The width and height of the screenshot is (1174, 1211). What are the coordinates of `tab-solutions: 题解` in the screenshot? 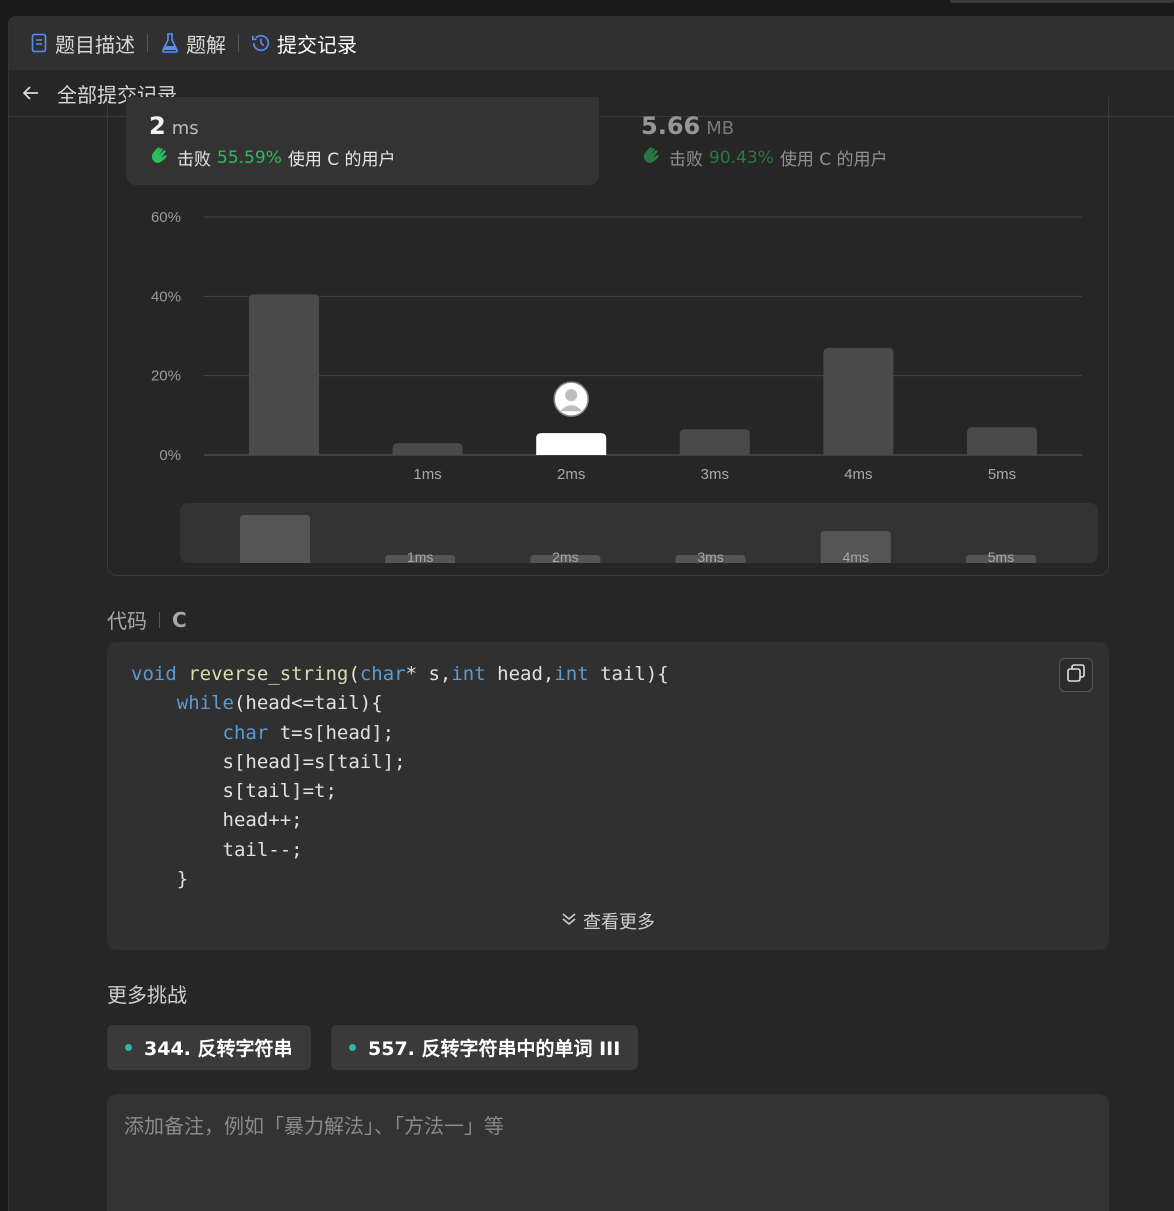 It's located at (193, 43).